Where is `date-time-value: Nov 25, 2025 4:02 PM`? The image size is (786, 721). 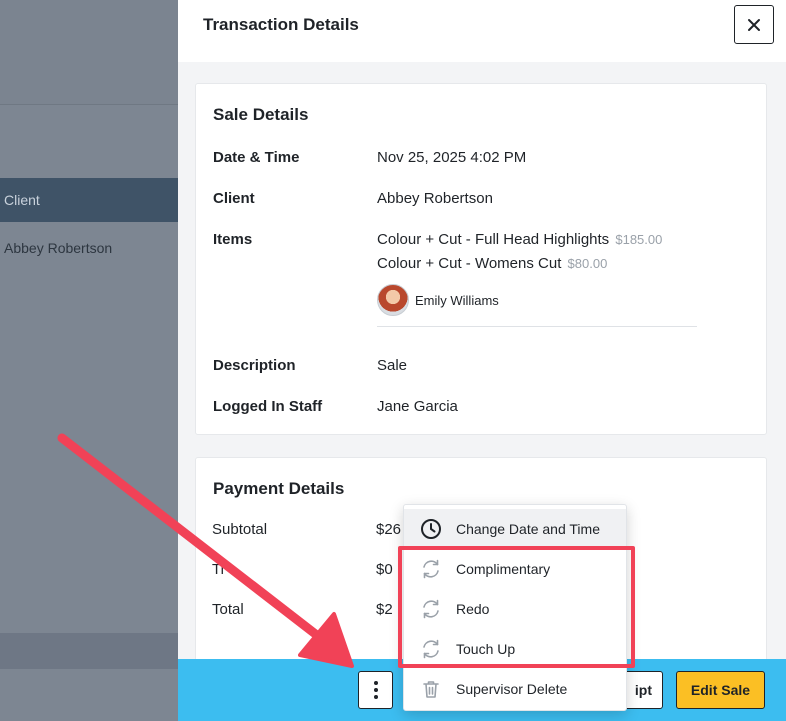
date-time-value: Nov 25, 2025 4:02 PM is located at coordinates (452, 157).